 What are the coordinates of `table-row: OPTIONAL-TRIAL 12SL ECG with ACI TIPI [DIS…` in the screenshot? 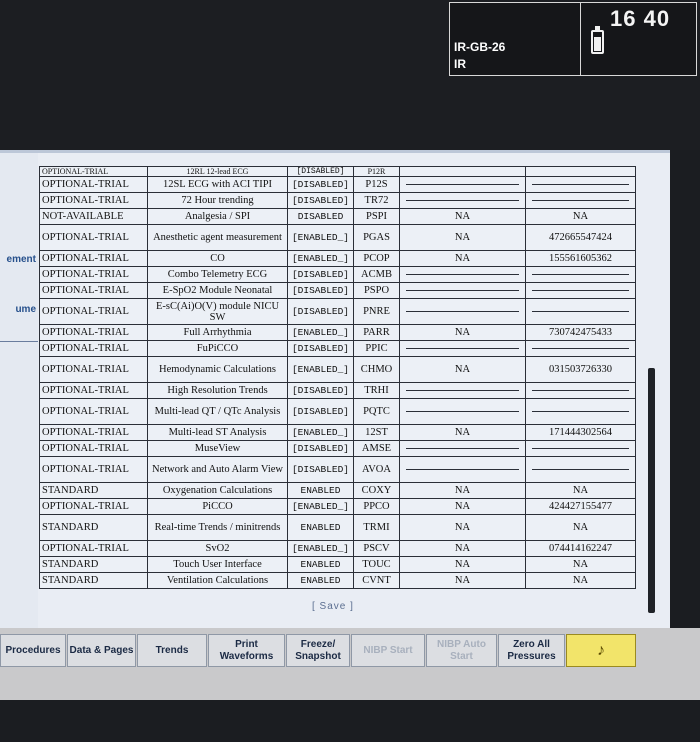 It's located at (337, 184).